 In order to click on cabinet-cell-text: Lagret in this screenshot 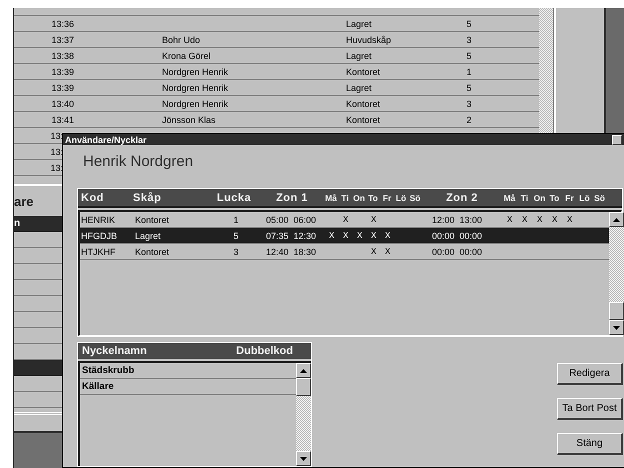, I will do `click(148, 235)`.